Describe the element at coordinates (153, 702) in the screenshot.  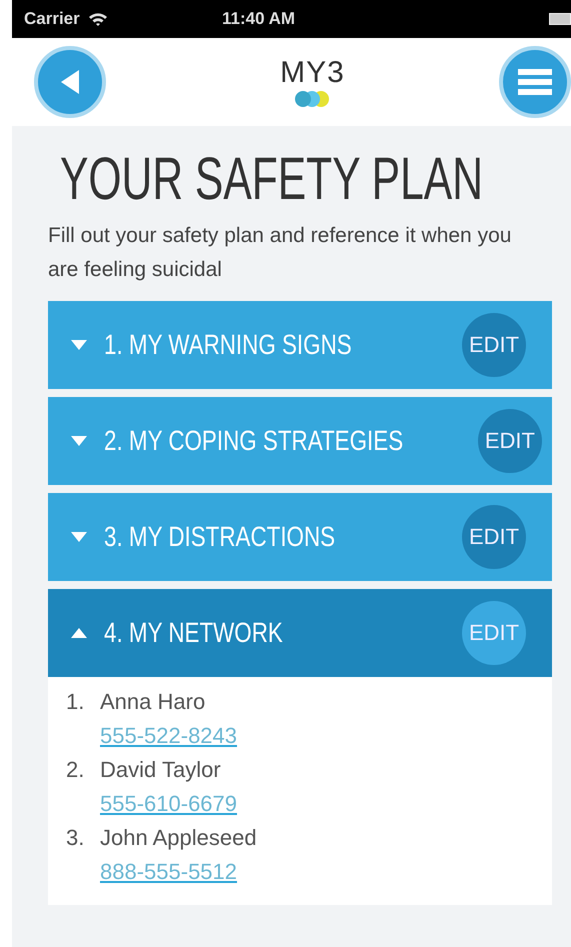
I see `contact-name: Anna Haro` at that location.